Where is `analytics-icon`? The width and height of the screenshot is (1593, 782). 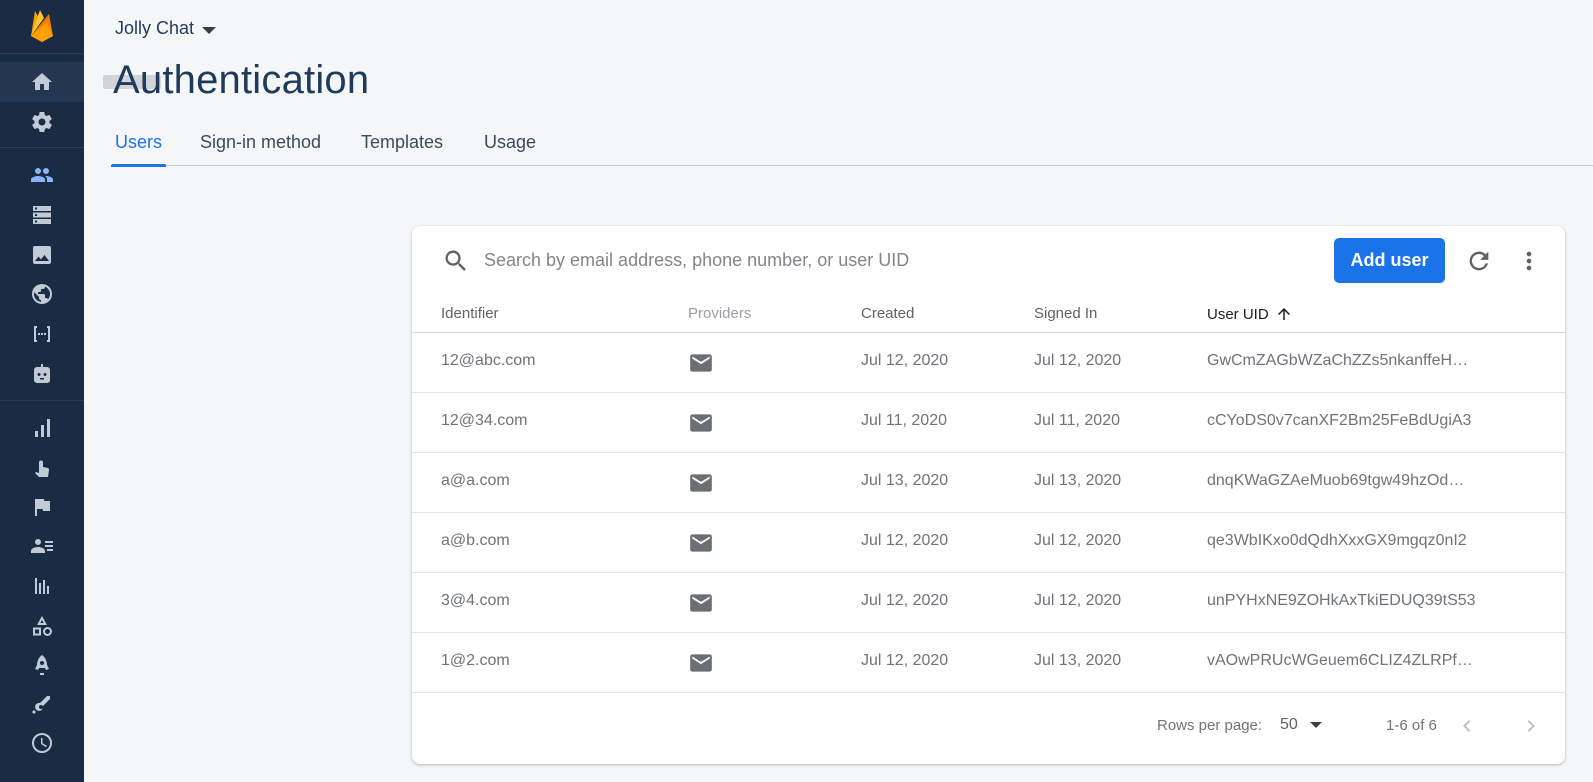
analytics-icon is located at coordinates (42, 428).